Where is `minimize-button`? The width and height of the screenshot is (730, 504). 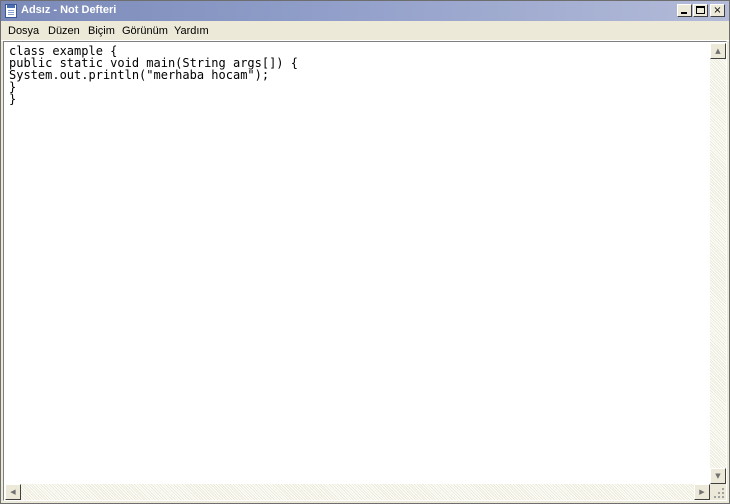
minimize-button is located at coordinates (684, 10).